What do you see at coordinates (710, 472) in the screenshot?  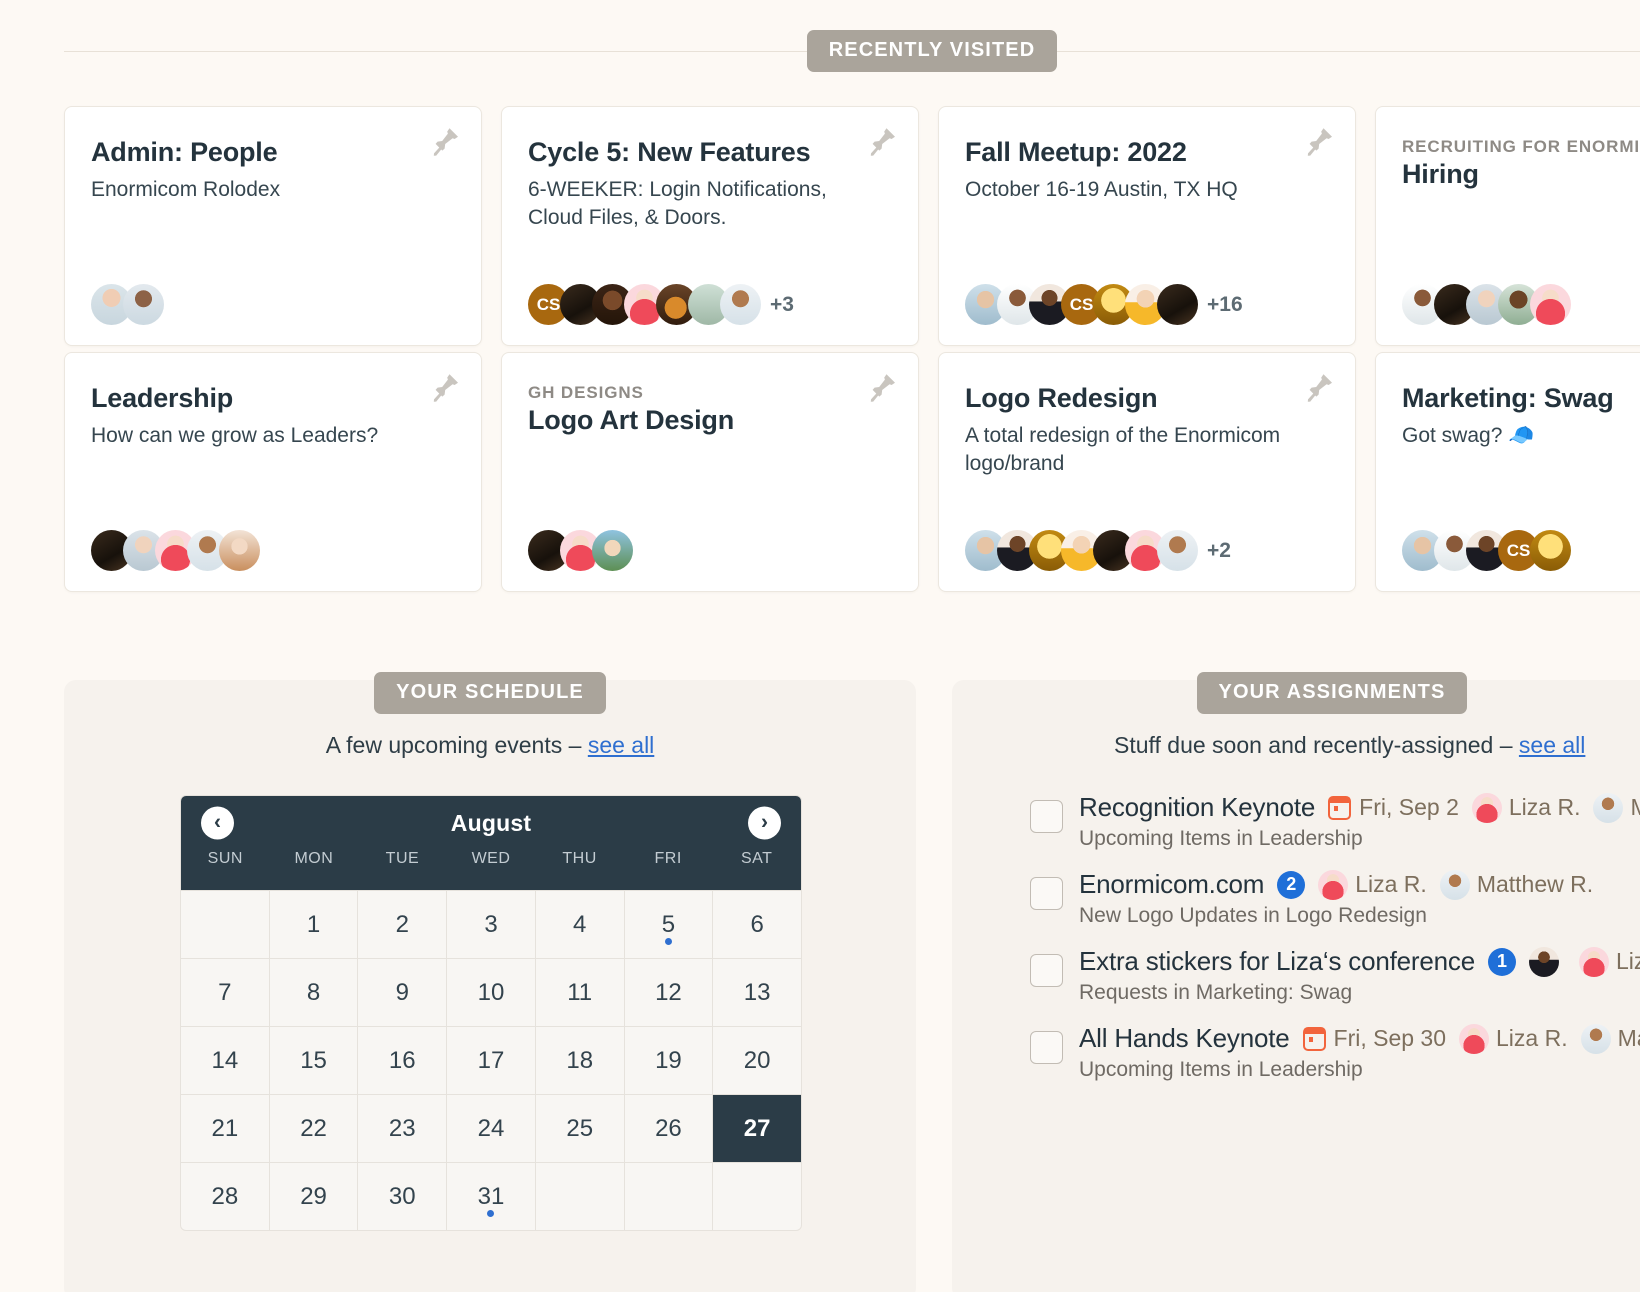 I see `project-card: GH DESIGNS Logo Art Design` at bounding box center [710, 472].